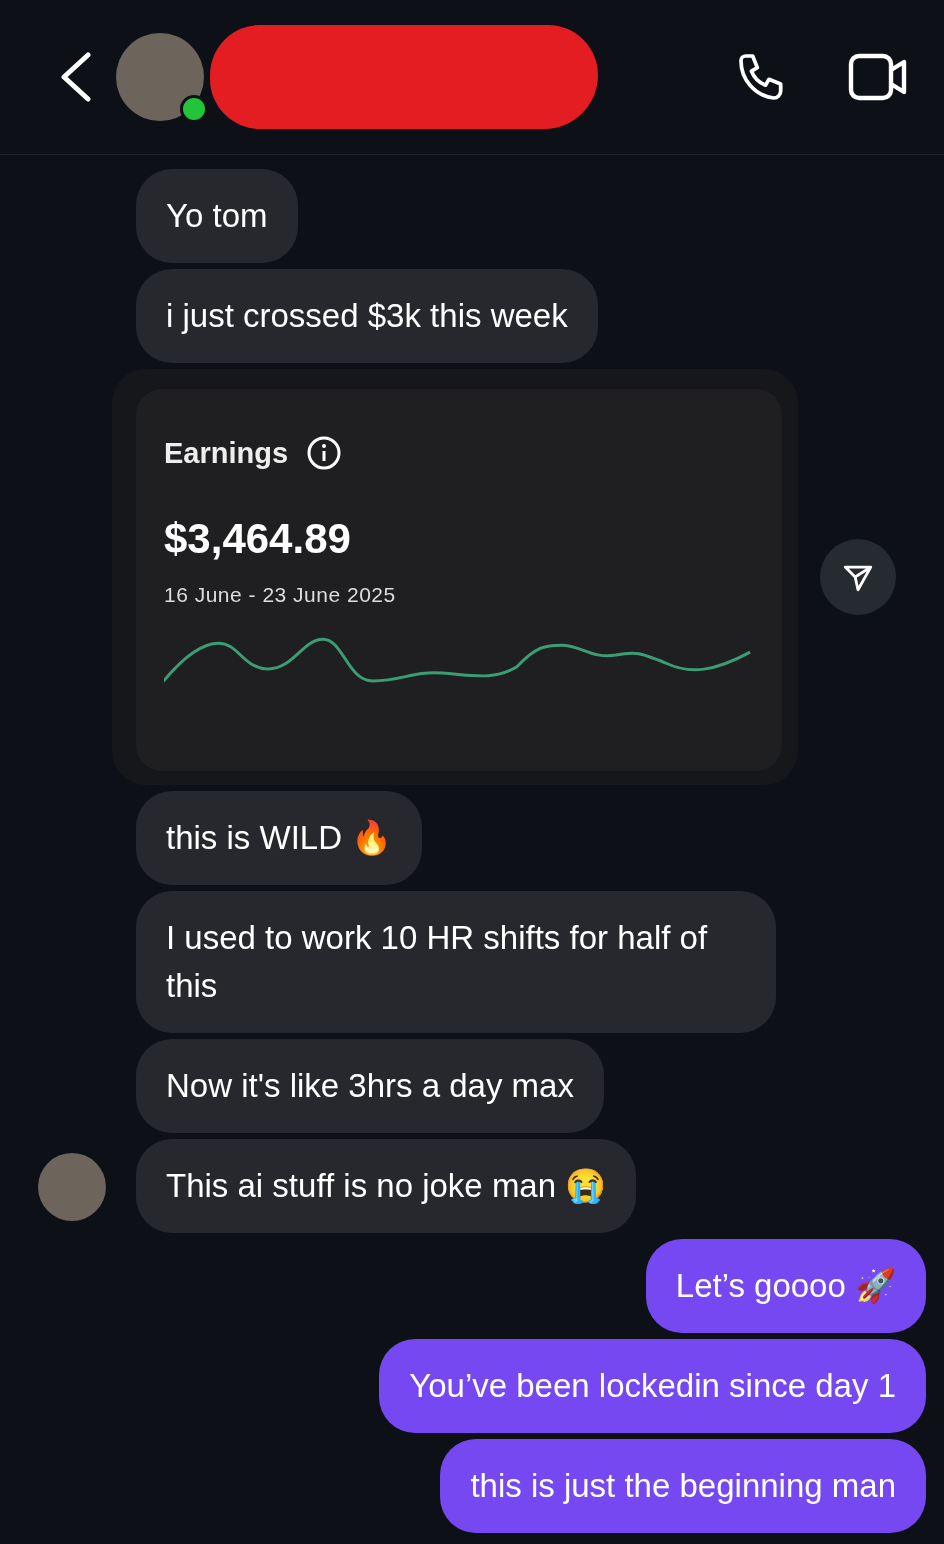  I want to click on message-bubble: i just crossed $3k this week, so click(367, 316).